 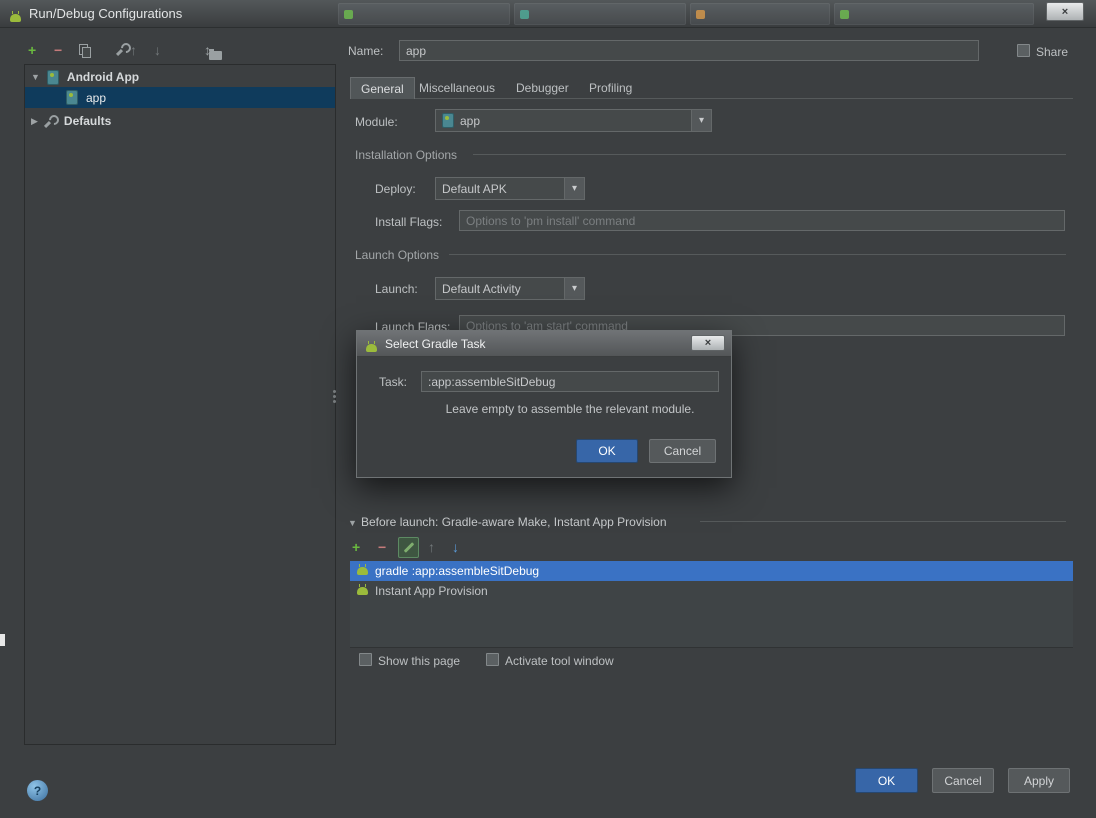 I want to click on window-close-button: ×, so click(x=1065, y=11).